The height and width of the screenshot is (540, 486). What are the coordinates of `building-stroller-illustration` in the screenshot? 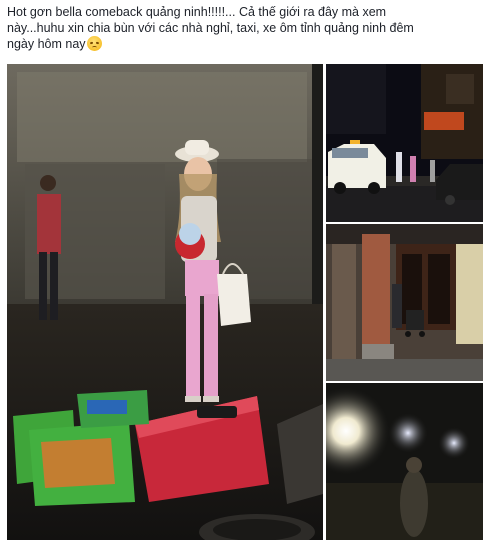 It's located at (404, 302).